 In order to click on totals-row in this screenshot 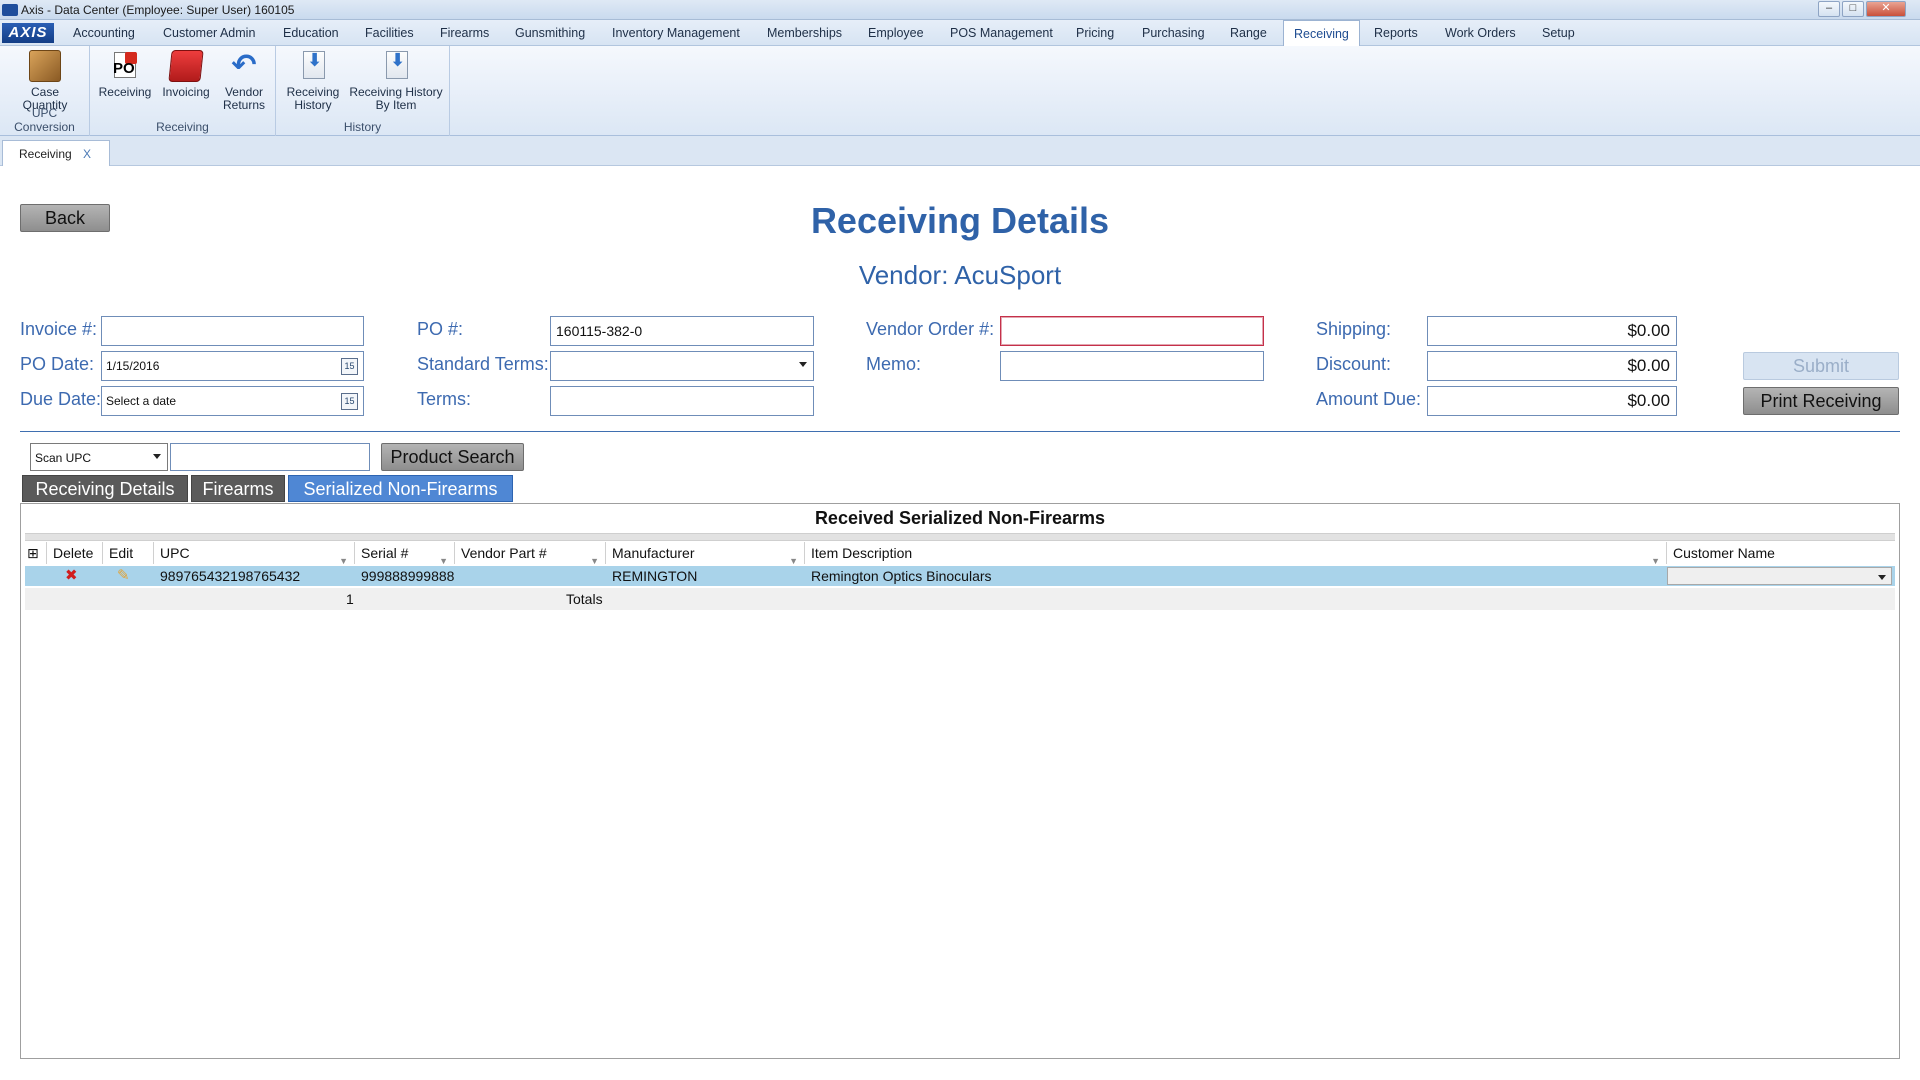, I will do `click(960, 599)`.